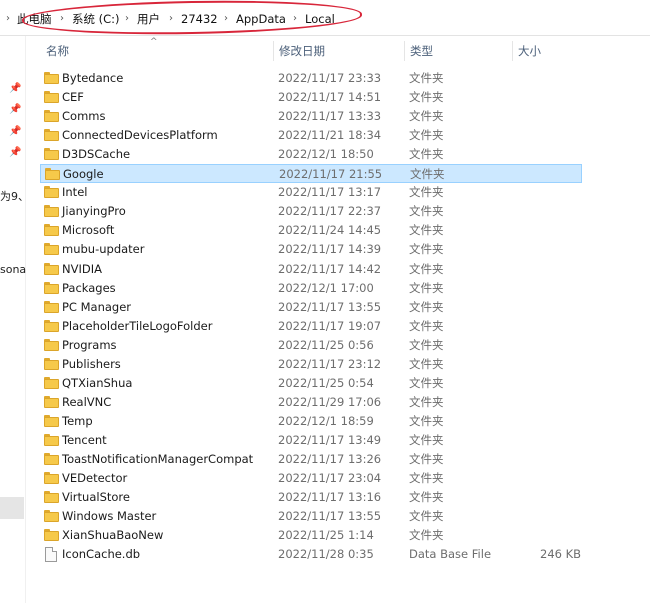 This screenshot has width=650, height=603. What do you see at coordinates (84, 116) in the screenshot?
I see `file-name: Comms` at bounding box center [84, 116].